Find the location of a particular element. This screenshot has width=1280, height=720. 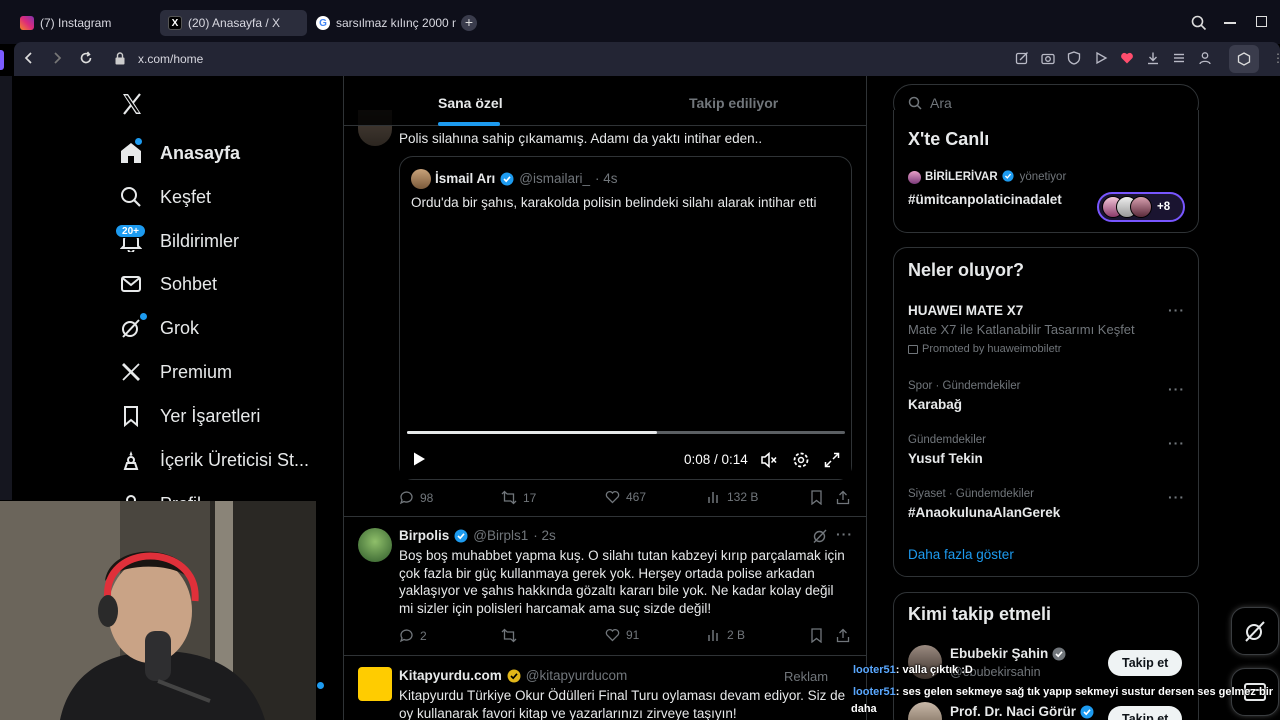

author-name: İsmail Arı is located at coordinates (465, 178).